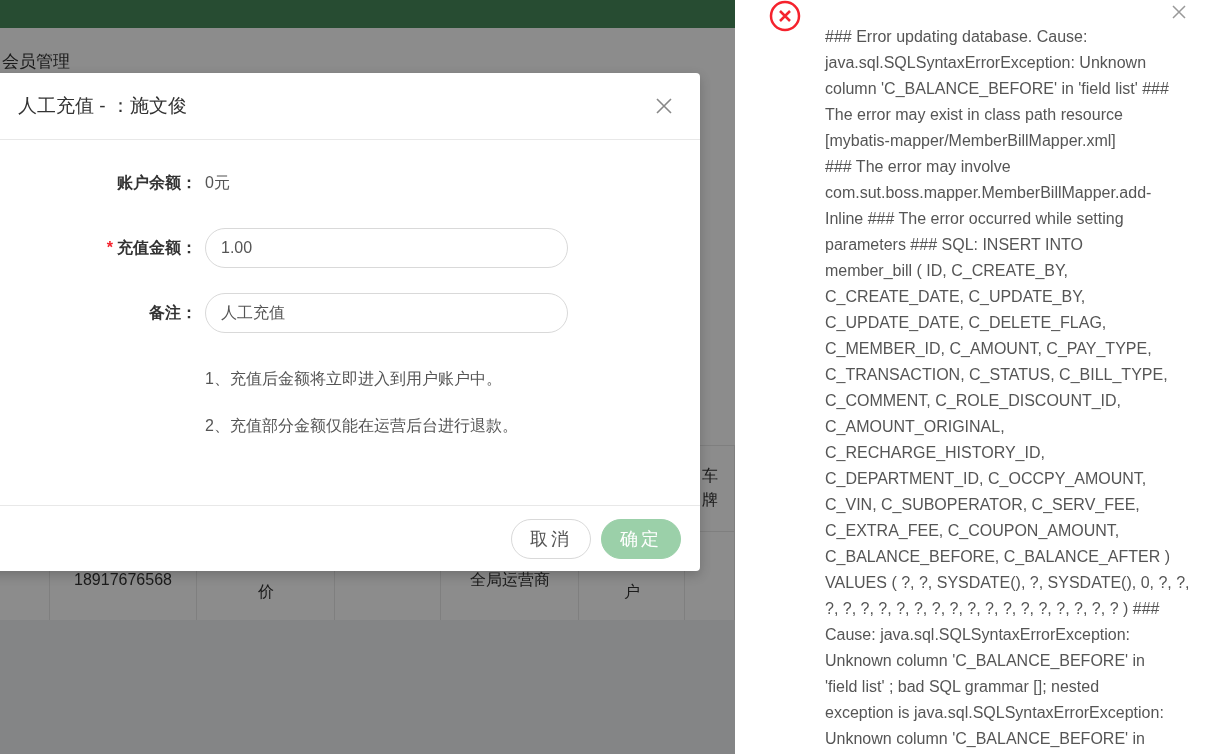 The height and width of the screenshot is (754, 1219). I want to click on cancel-button: 取消, so click(551, 538).